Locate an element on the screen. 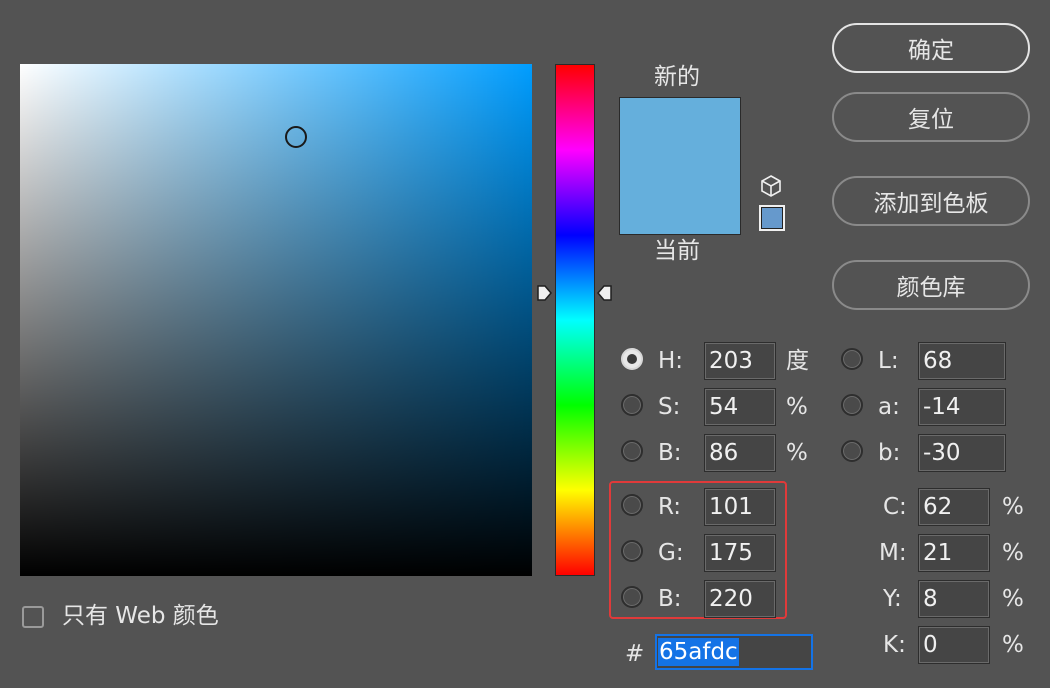 Image resolution: width=1050 pixels, height=688 pixels. yellow-field is located at coordinates (954, 599).